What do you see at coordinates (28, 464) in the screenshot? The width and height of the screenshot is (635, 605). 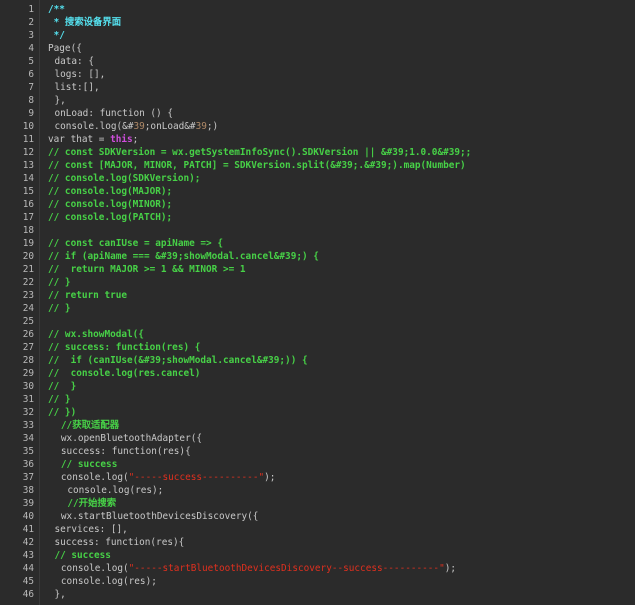 I see `line-number: 36` at bounding box center [28, 464].